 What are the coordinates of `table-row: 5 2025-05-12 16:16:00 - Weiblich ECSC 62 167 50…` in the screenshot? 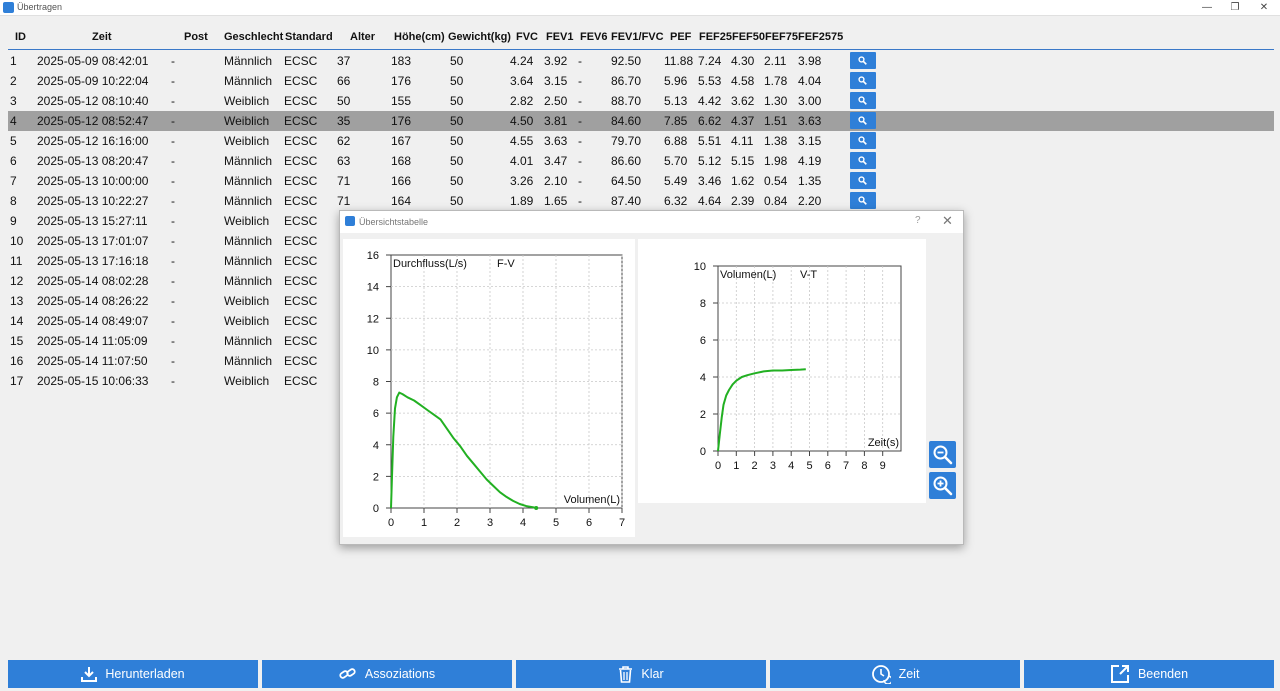 It's located at (641, 141).